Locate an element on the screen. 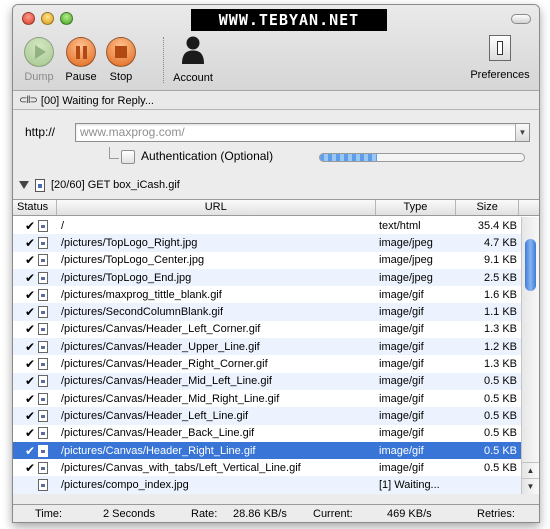 The height and width of the screenshot is (529, 550). toolbar-toggle-button is located at coordinates (521, 19).